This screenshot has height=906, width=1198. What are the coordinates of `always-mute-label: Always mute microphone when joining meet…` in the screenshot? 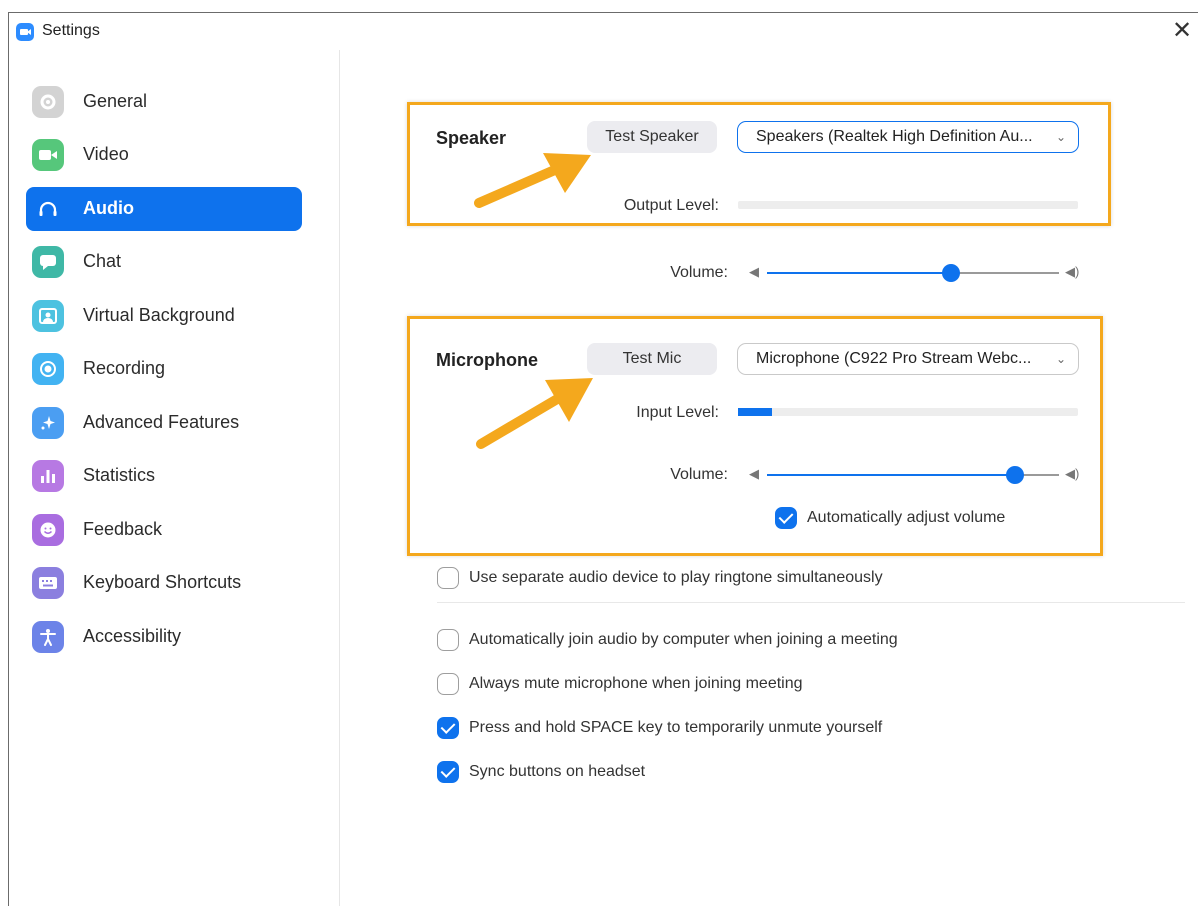 It's located at (636, 683).